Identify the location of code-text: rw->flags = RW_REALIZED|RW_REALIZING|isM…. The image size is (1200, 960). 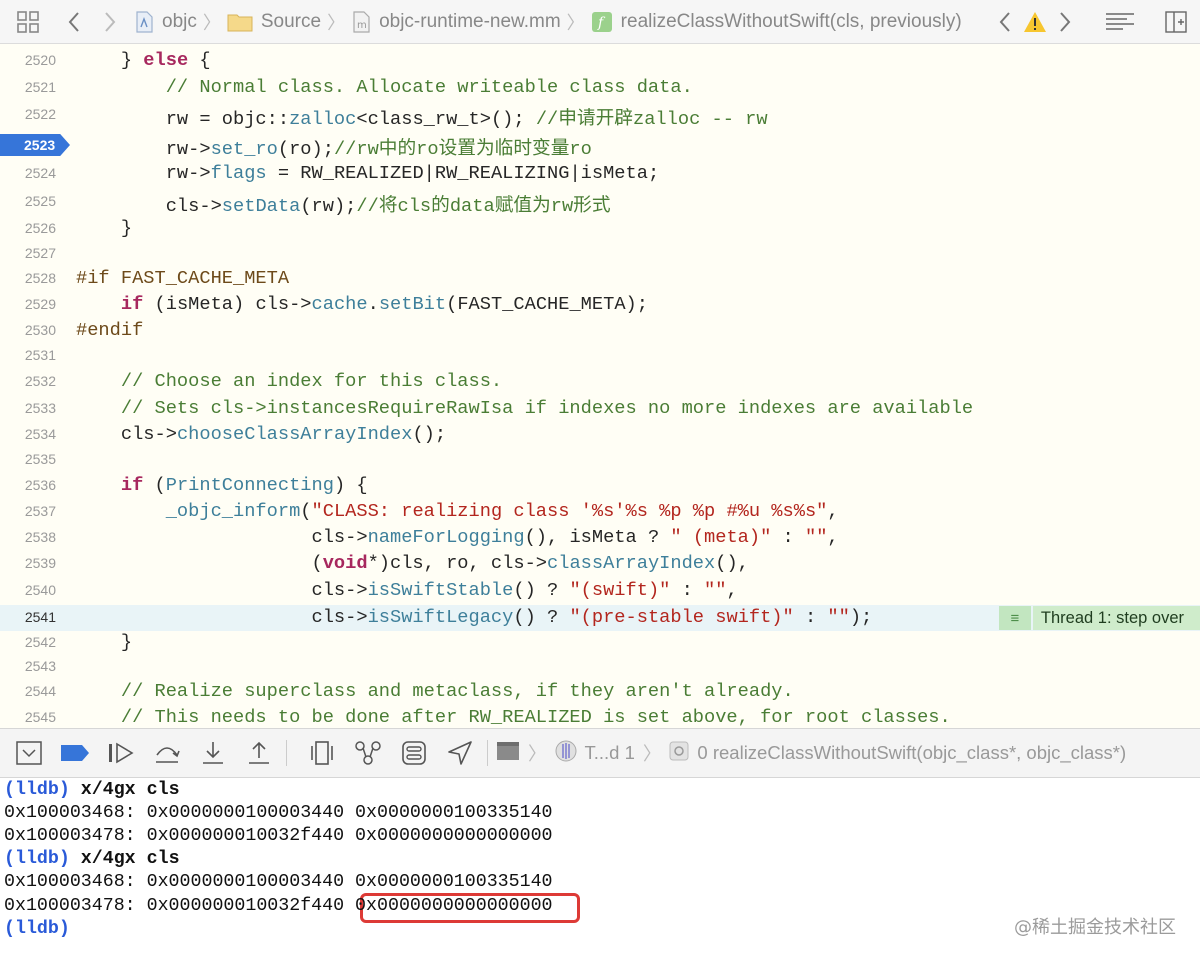
(368, 173).